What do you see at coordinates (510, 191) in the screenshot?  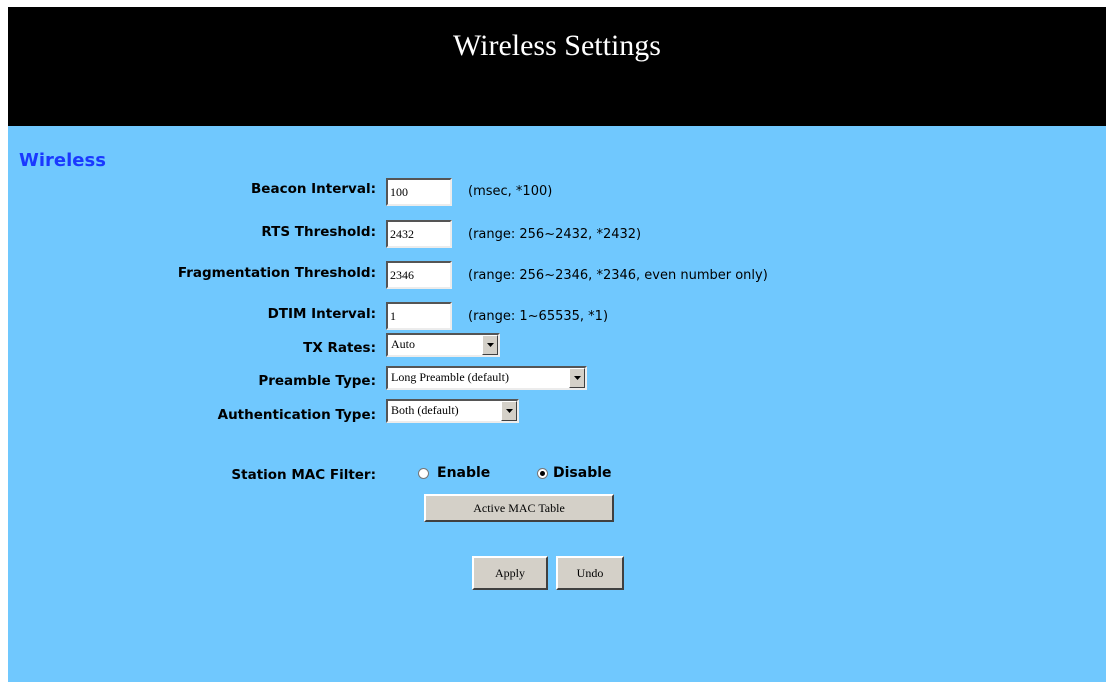 I see `beacon-interval-hint: (msec, *100)` at bounding box center [510, 191].